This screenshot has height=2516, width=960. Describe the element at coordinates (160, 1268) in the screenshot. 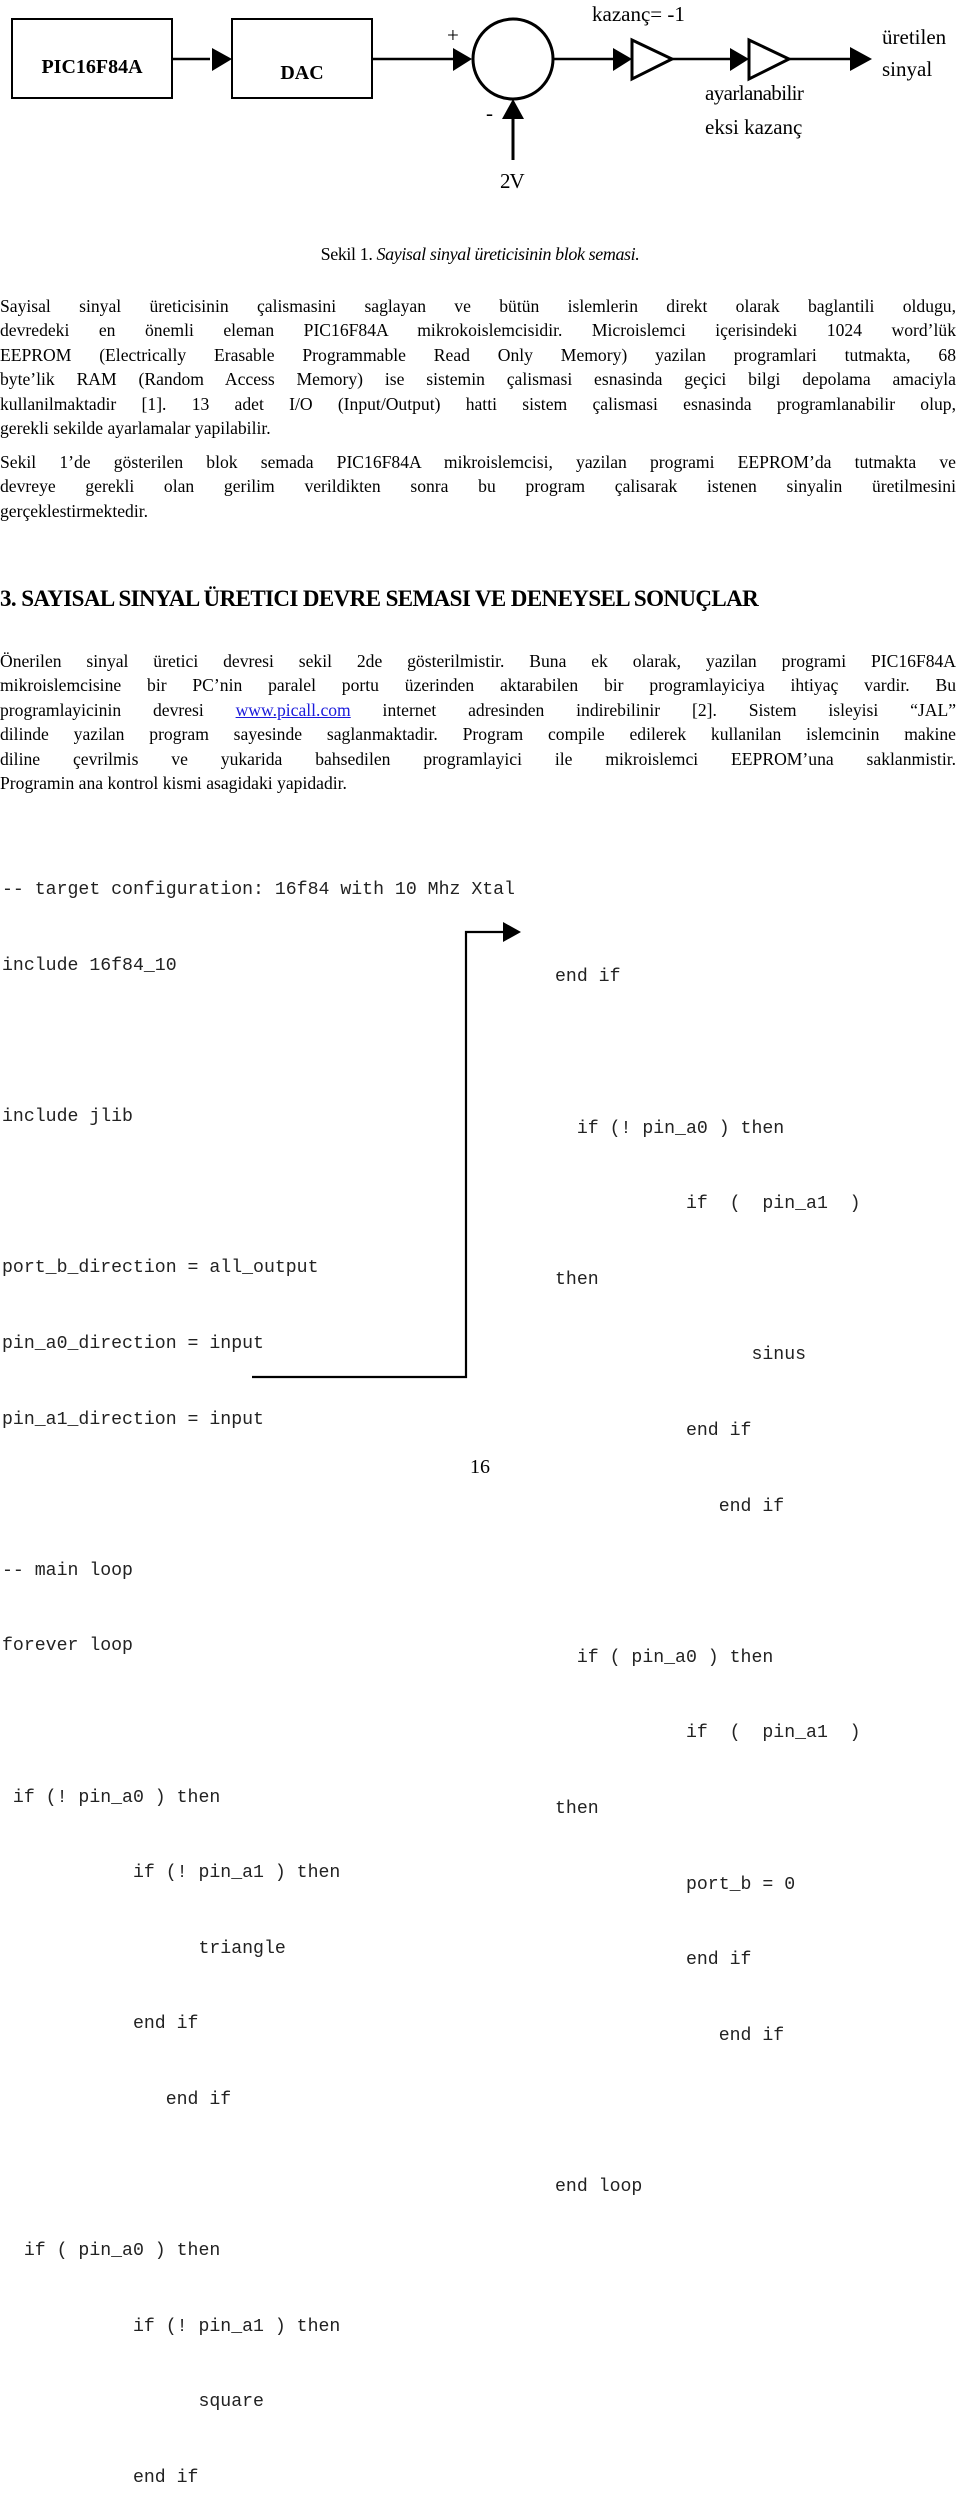

I see `code-line: port_b_direction = all_output` at that location.